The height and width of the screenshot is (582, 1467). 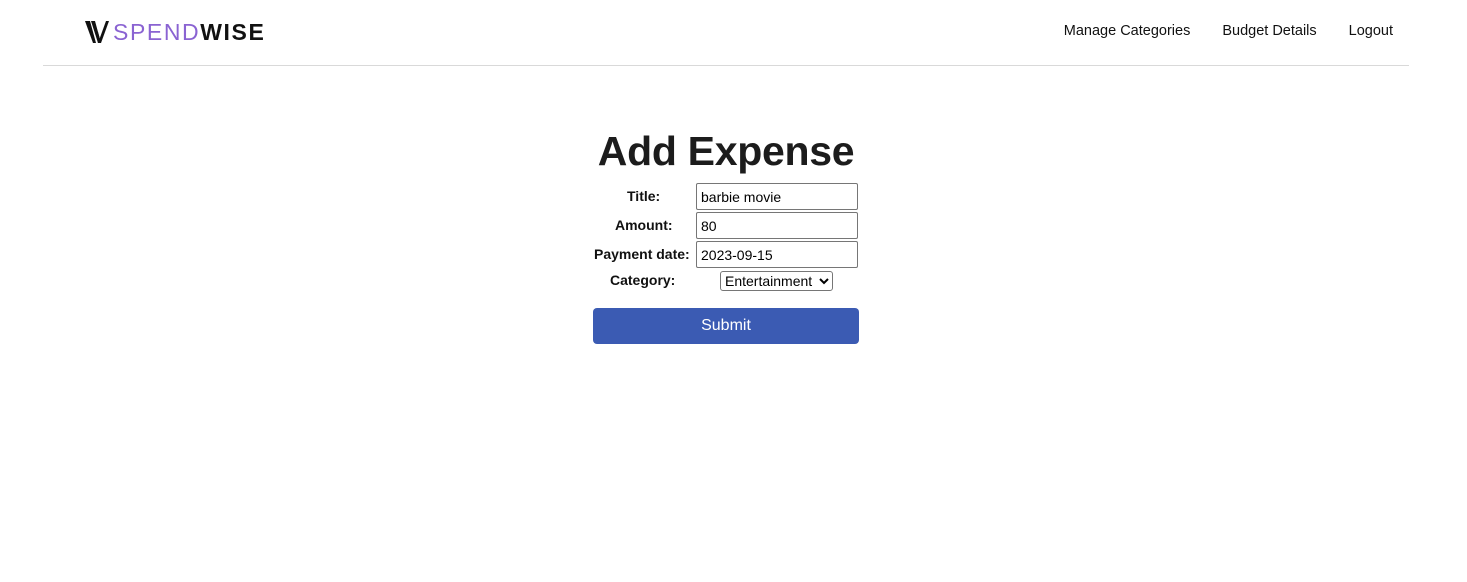 I want to click on payment-date-input, so click(x=777, y=254).